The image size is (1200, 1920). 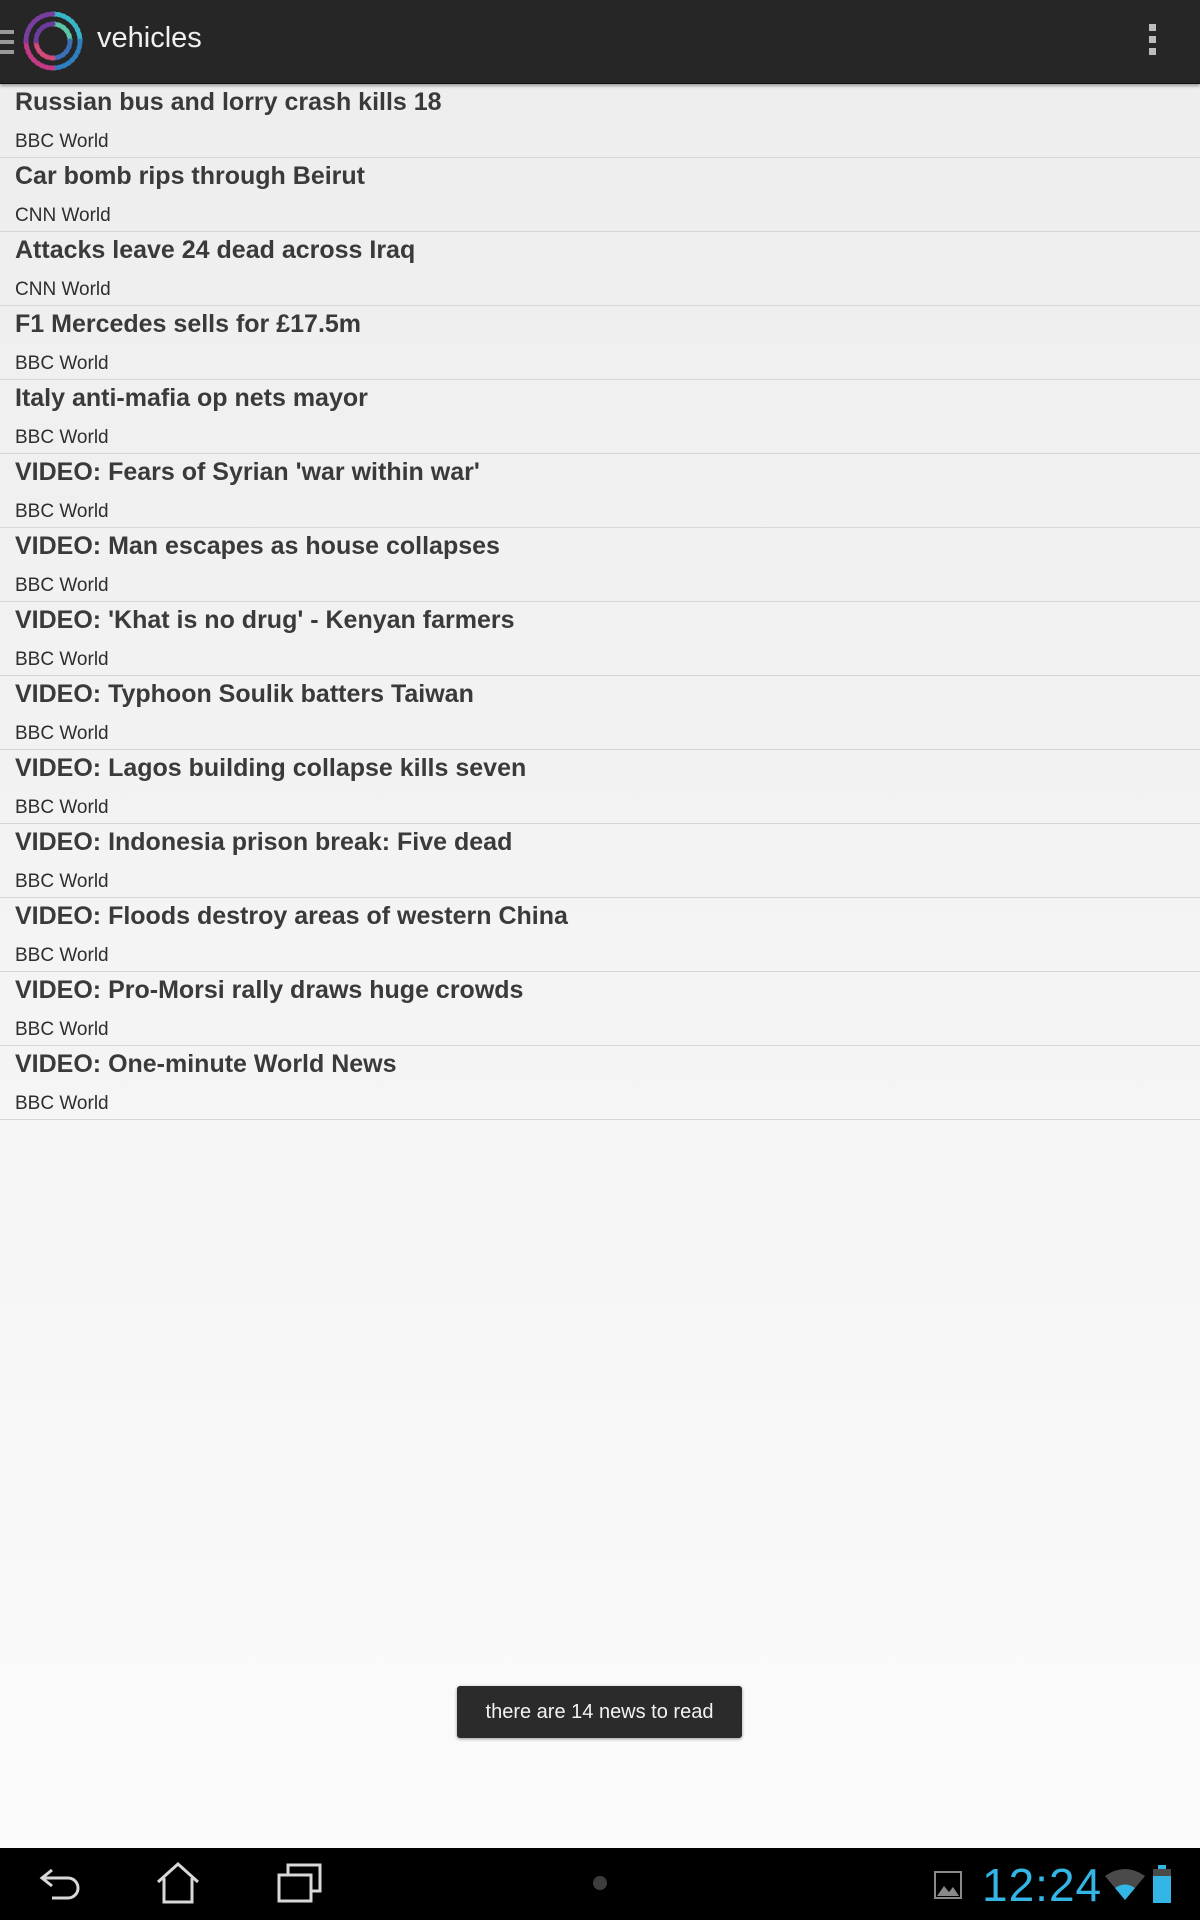 I want to click on news-title: VIDEO: Fears of Syrian 'war within war', so click(x=247, y=472).